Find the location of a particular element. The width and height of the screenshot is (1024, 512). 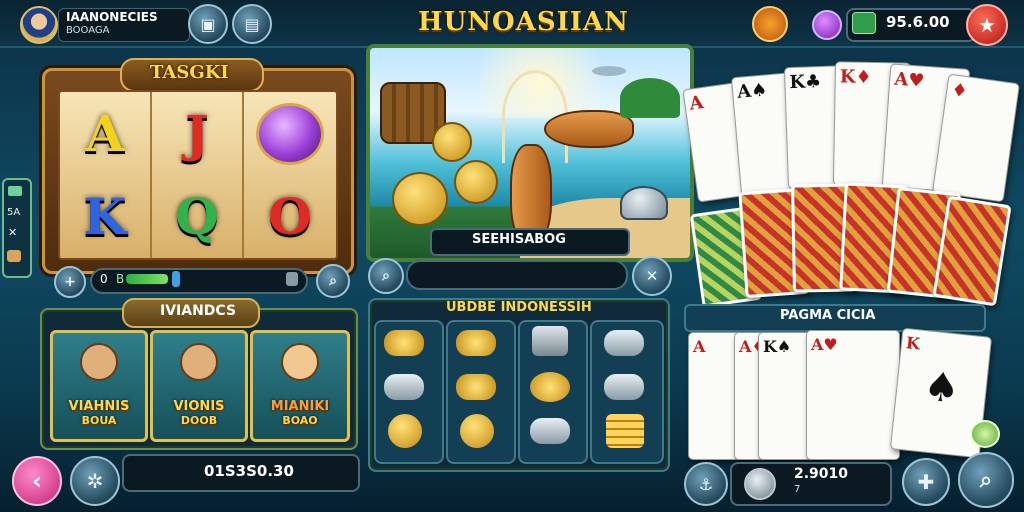

player-subtitle: BOOAGA is located at coordinates (88, 30).